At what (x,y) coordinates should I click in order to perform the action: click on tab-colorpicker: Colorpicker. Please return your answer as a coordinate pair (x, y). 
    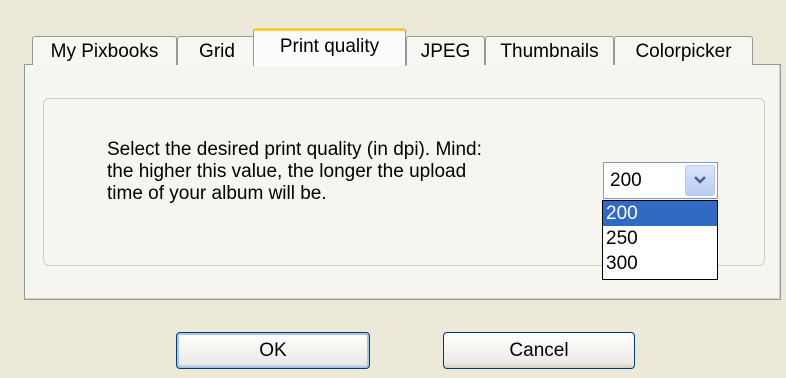
    Looking at the image, I should click on (683, 50).